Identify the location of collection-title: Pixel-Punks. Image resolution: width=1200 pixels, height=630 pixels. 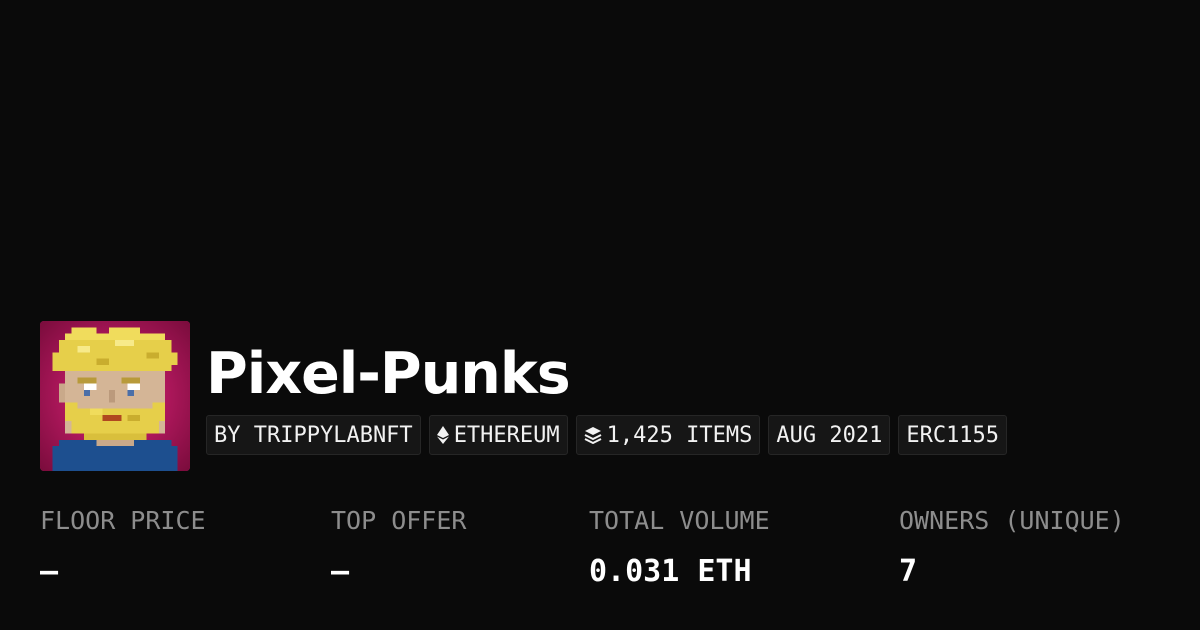
(388, 374).